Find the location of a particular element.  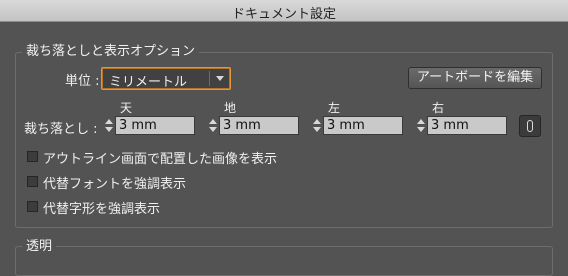

bleed-left-field: 3 mm is located at coordinates (359, 125).